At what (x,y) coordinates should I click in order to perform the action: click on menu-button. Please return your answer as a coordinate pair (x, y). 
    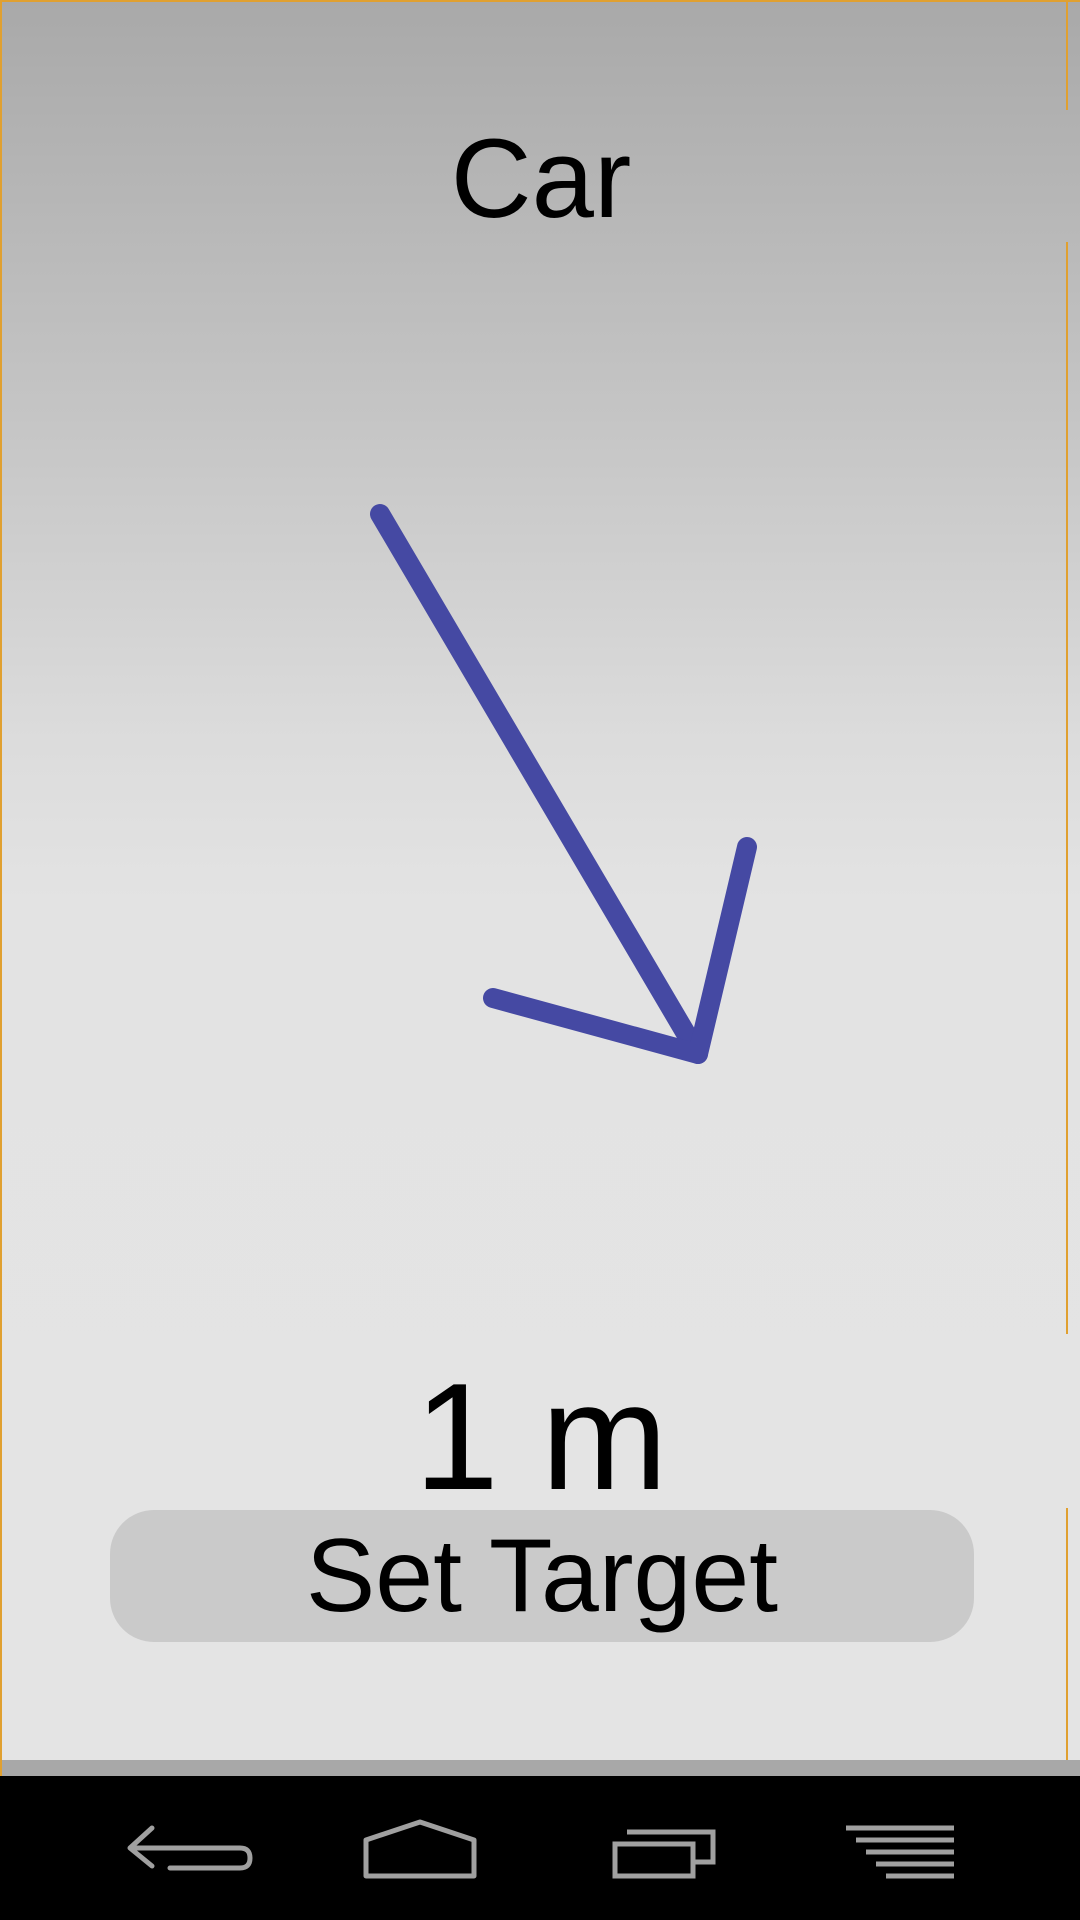
    Looking at the image, I should click on (910, 1848).